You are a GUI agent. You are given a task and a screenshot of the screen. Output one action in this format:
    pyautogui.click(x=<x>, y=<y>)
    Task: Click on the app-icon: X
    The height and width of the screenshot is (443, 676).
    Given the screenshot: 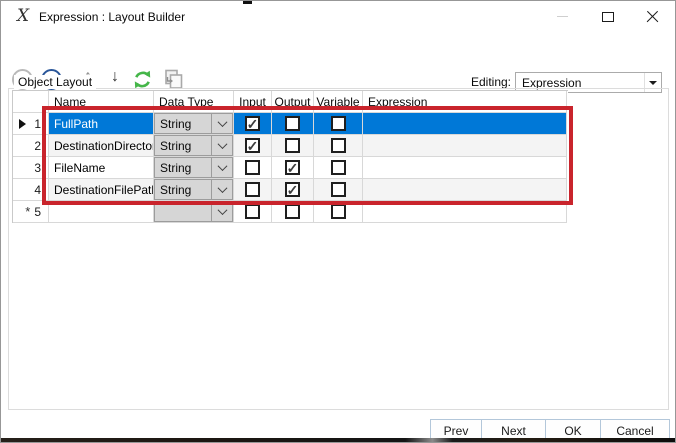 What is the action you would take?
    pyautogui.click(x=23, y=16)
    